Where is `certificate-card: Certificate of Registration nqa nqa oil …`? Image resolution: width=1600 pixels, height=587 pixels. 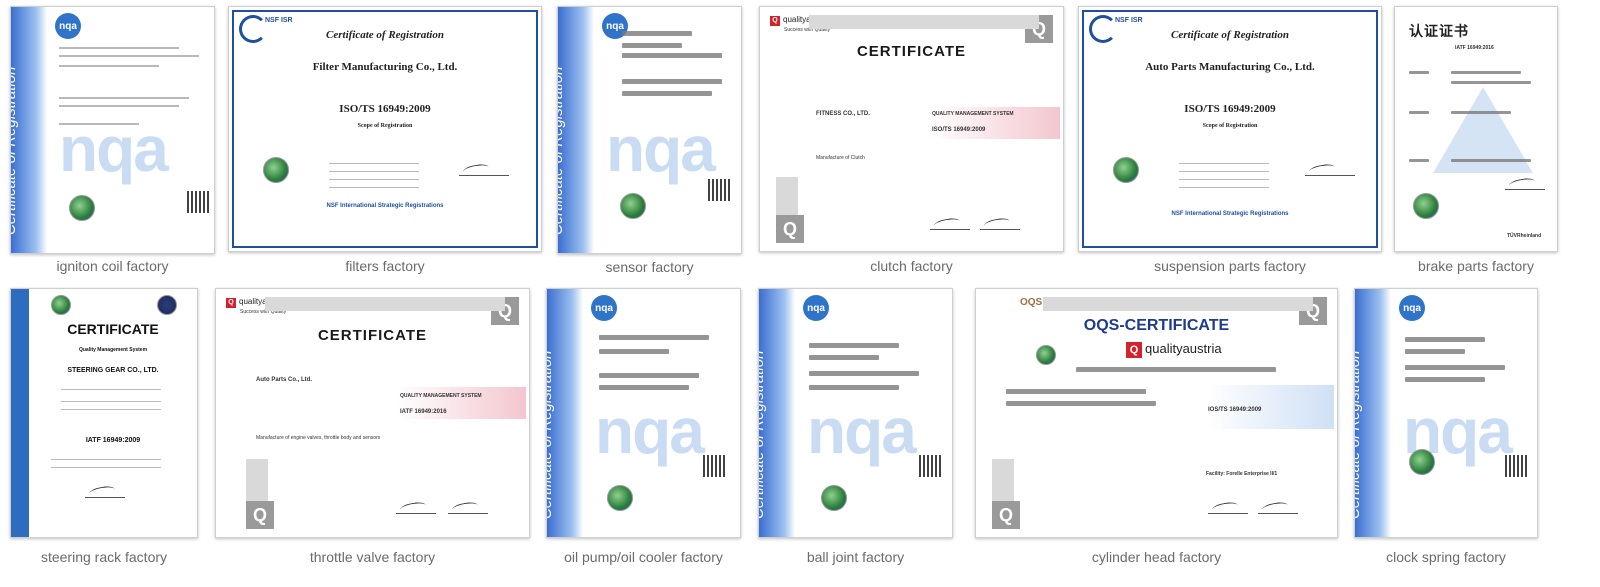
certificate-card: Certificate of Registration nqa nqa oil … is located at coordinates (643, 430).